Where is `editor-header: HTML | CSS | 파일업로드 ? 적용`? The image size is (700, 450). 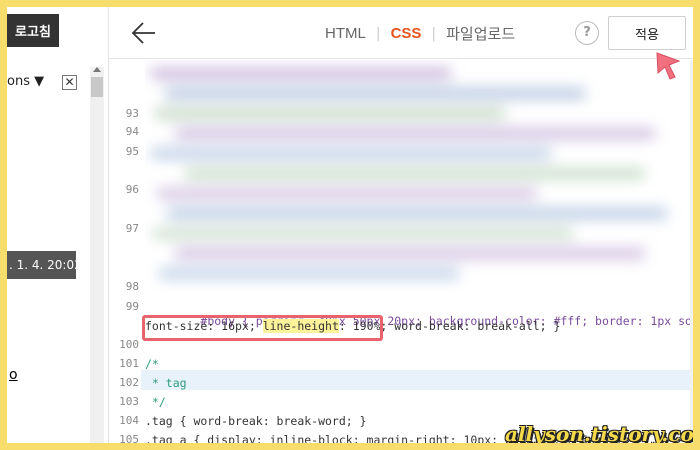
editor-header: HTML | CSS | 파일업로드 ? 적용 is located at coordinates (401, 33).